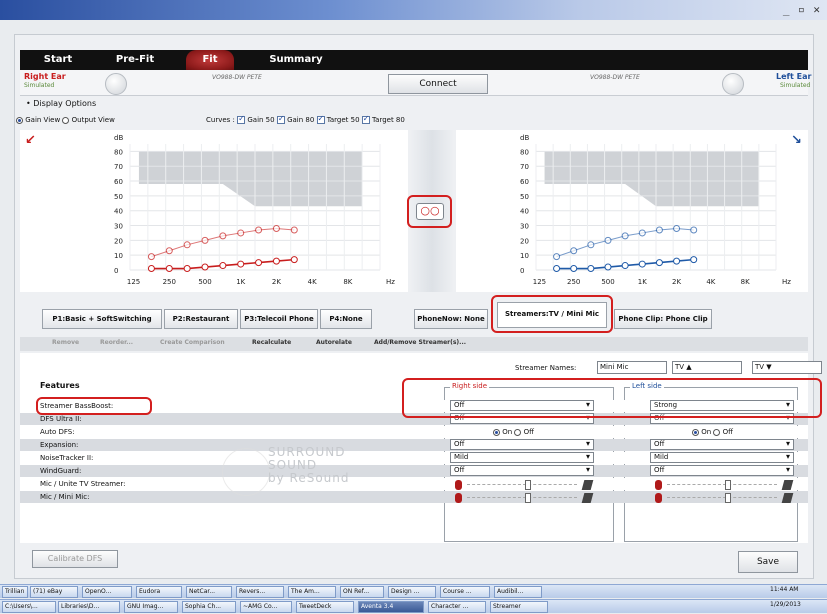 This screenshot has height=614, width=827. I want to click on right-hearing-aid-icon, so click(116, 84).